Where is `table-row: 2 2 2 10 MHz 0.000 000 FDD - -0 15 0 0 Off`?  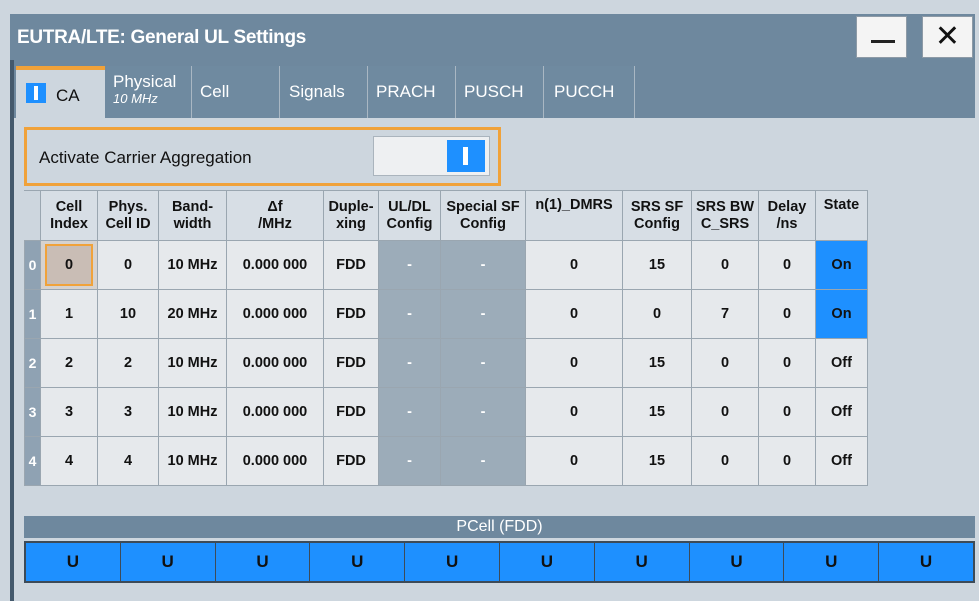 table-row: 2 2 2 10 MHz 0.000 000 FDD - -0 15 0 0 Off is located at coordinates (496, 363).